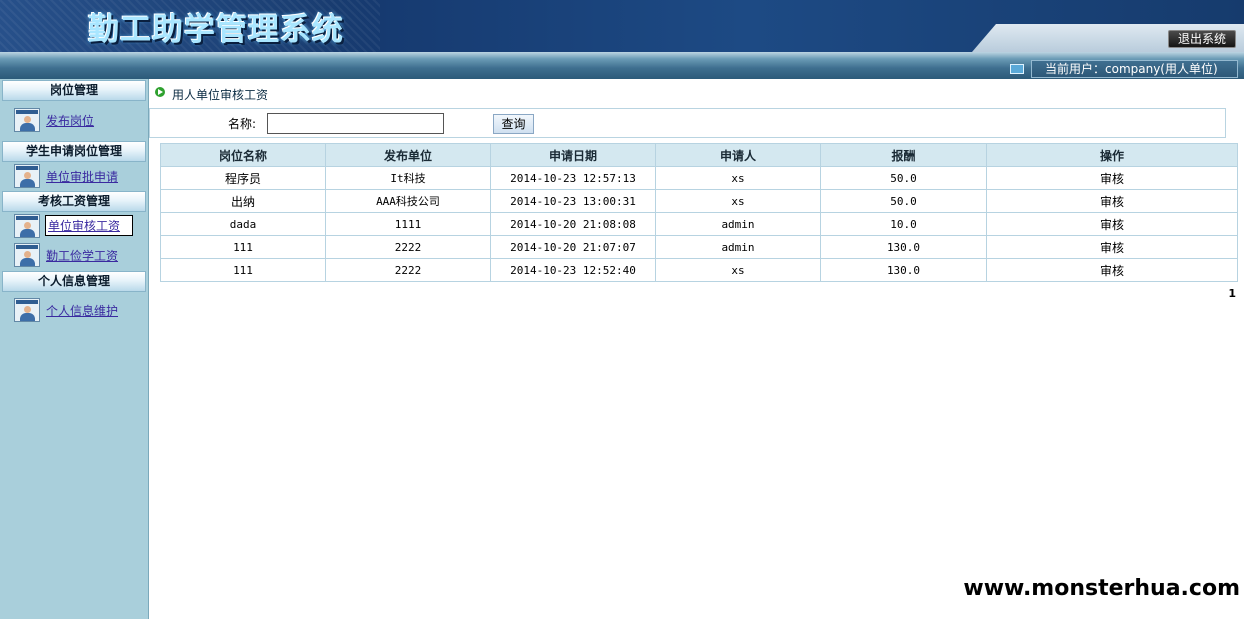 The image size is (1244, 619). Describe the element at coordinates (903, 155) in the screenshot. I see `column-header-pay: 报酬` at that location.